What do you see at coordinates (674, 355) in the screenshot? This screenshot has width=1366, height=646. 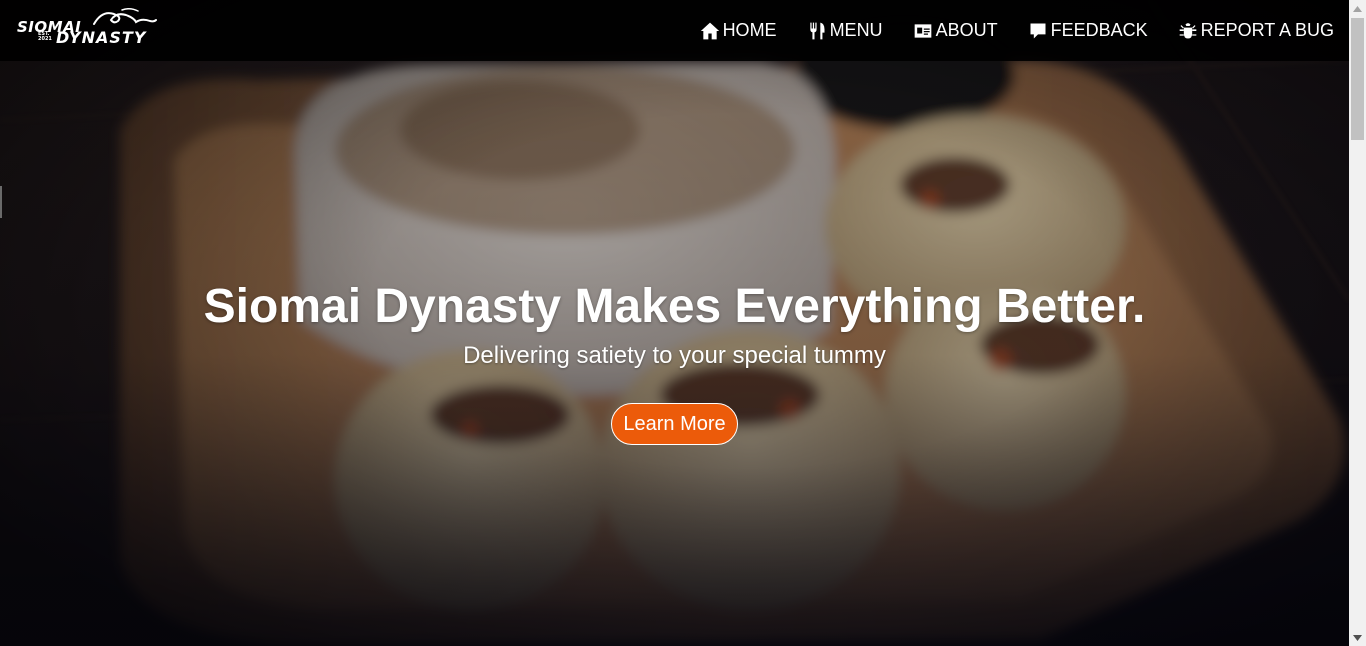 I see `hero-subtitle: Delivering satiety to your special tummy` at bounding box center [674, 355].